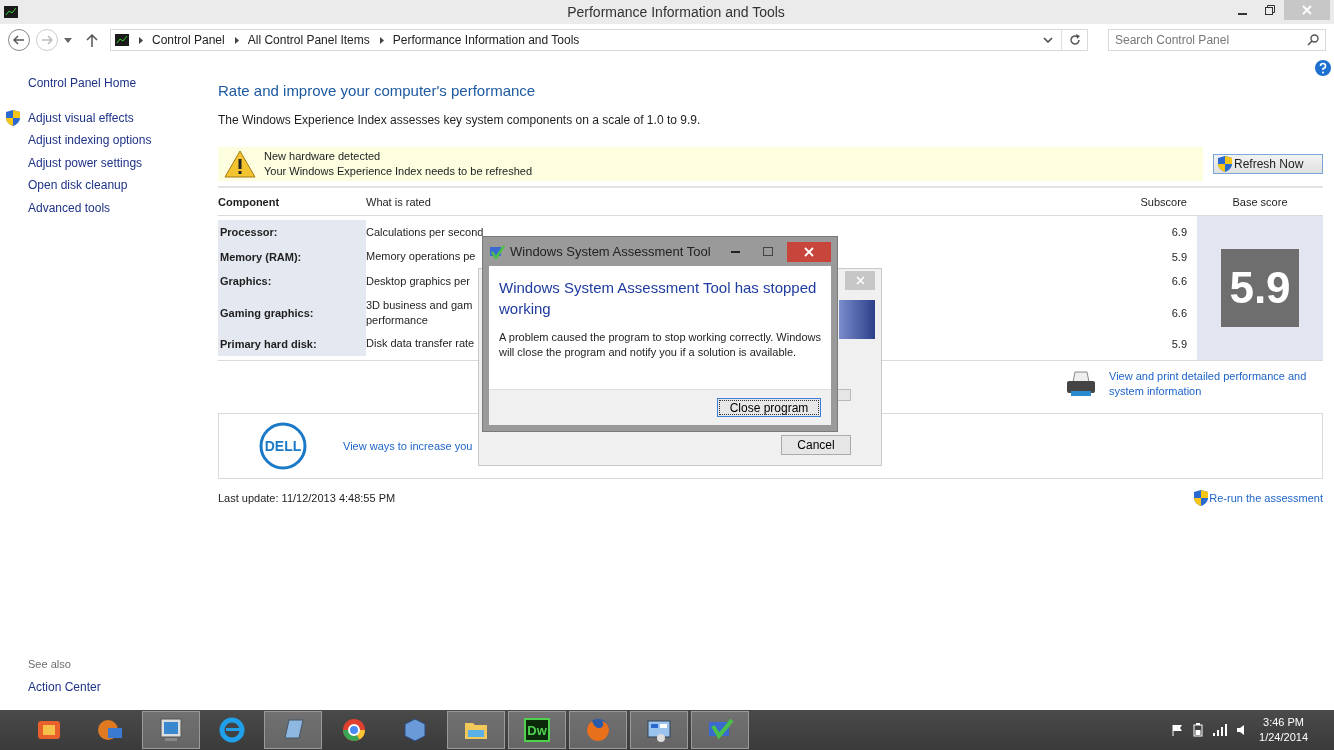  I want to click on breadcrumb: All Control Panel Items, so click(308, 40).